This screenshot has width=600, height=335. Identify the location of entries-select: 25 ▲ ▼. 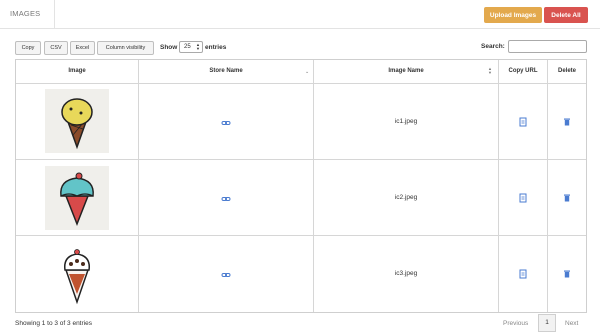
(191, 47).